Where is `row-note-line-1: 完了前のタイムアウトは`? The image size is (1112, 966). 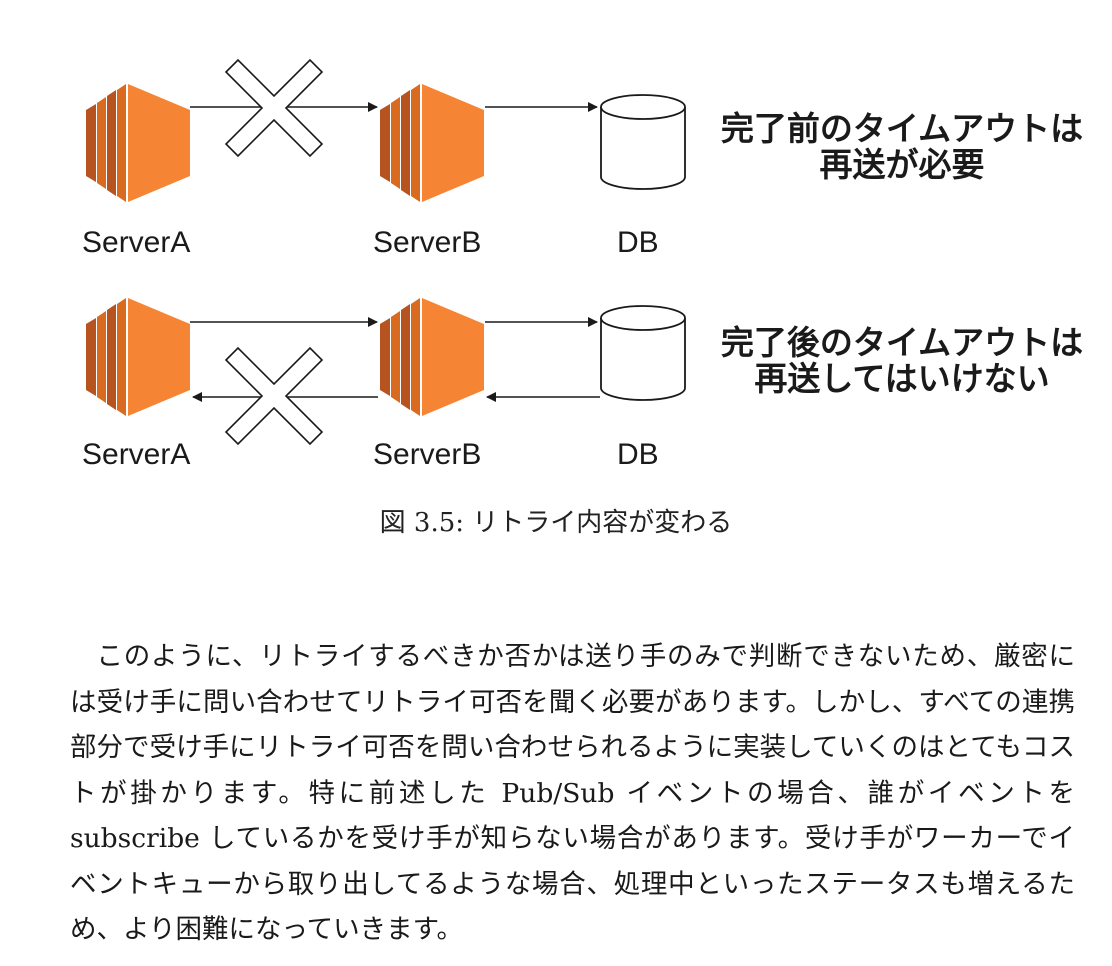 row-note-line-1: 完了前のタイムアウトは is located at coordinates (902, 128).